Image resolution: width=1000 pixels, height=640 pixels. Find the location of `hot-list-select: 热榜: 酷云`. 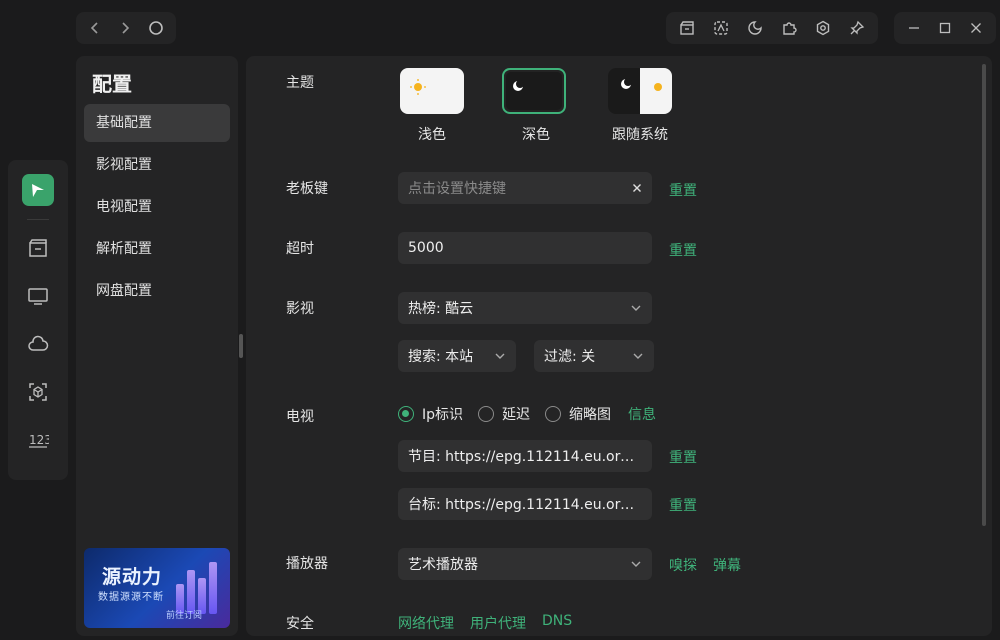

hot-list-select: 热榜: 酷云 is located at coordinates (525, 308).